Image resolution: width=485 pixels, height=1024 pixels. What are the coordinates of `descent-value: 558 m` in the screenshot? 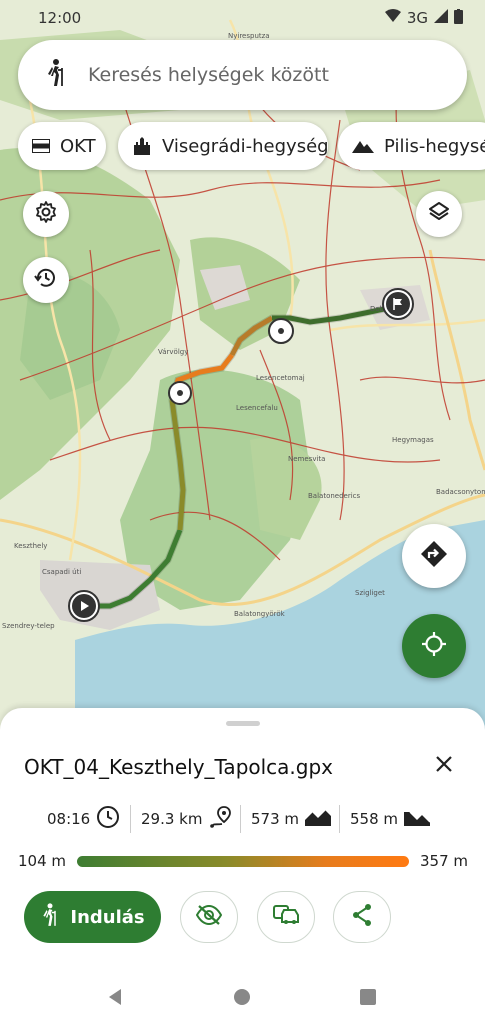 It's located at (374, 819).